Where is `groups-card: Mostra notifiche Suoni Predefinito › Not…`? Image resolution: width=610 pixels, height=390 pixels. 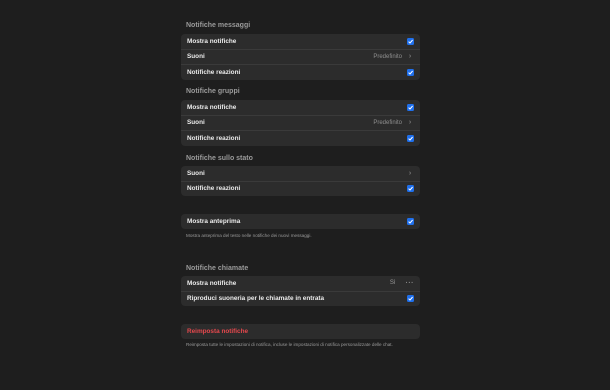 groups-card: Mostra notifiche Suoni Predefinito › Not… is located at coordinates (300, 123).